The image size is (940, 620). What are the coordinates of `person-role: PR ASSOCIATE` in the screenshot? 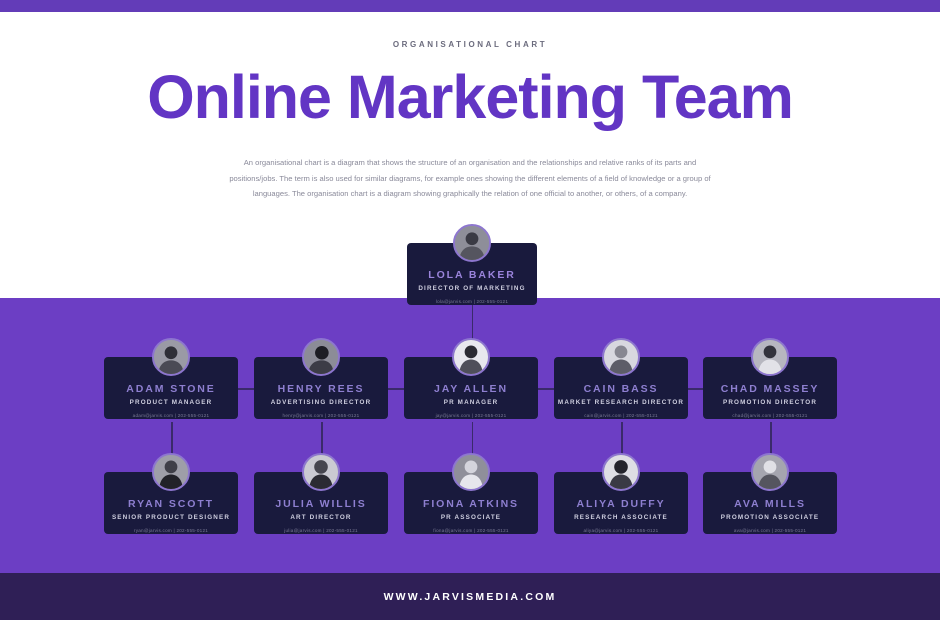 It's located at (471, 517).